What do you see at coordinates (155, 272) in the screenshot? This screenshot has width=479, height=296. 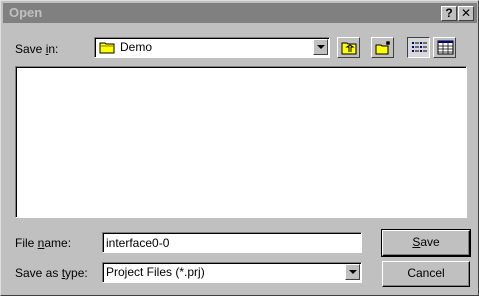 I see `save-as-type-value: Project Files (*.prj)` at bounding box center [155, 272].